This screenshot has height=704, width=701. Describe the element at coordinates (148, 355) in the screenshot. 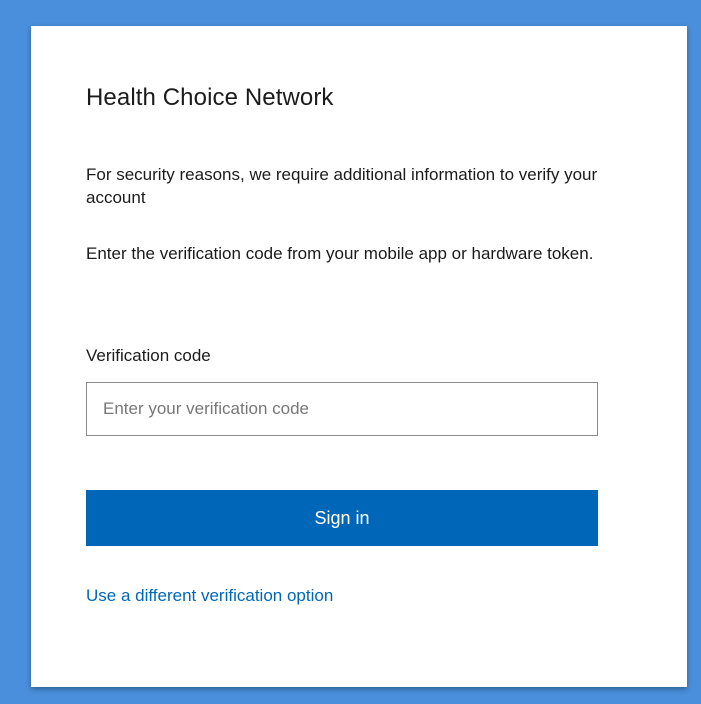

I see `verification-code-label: Verification code` at that location.